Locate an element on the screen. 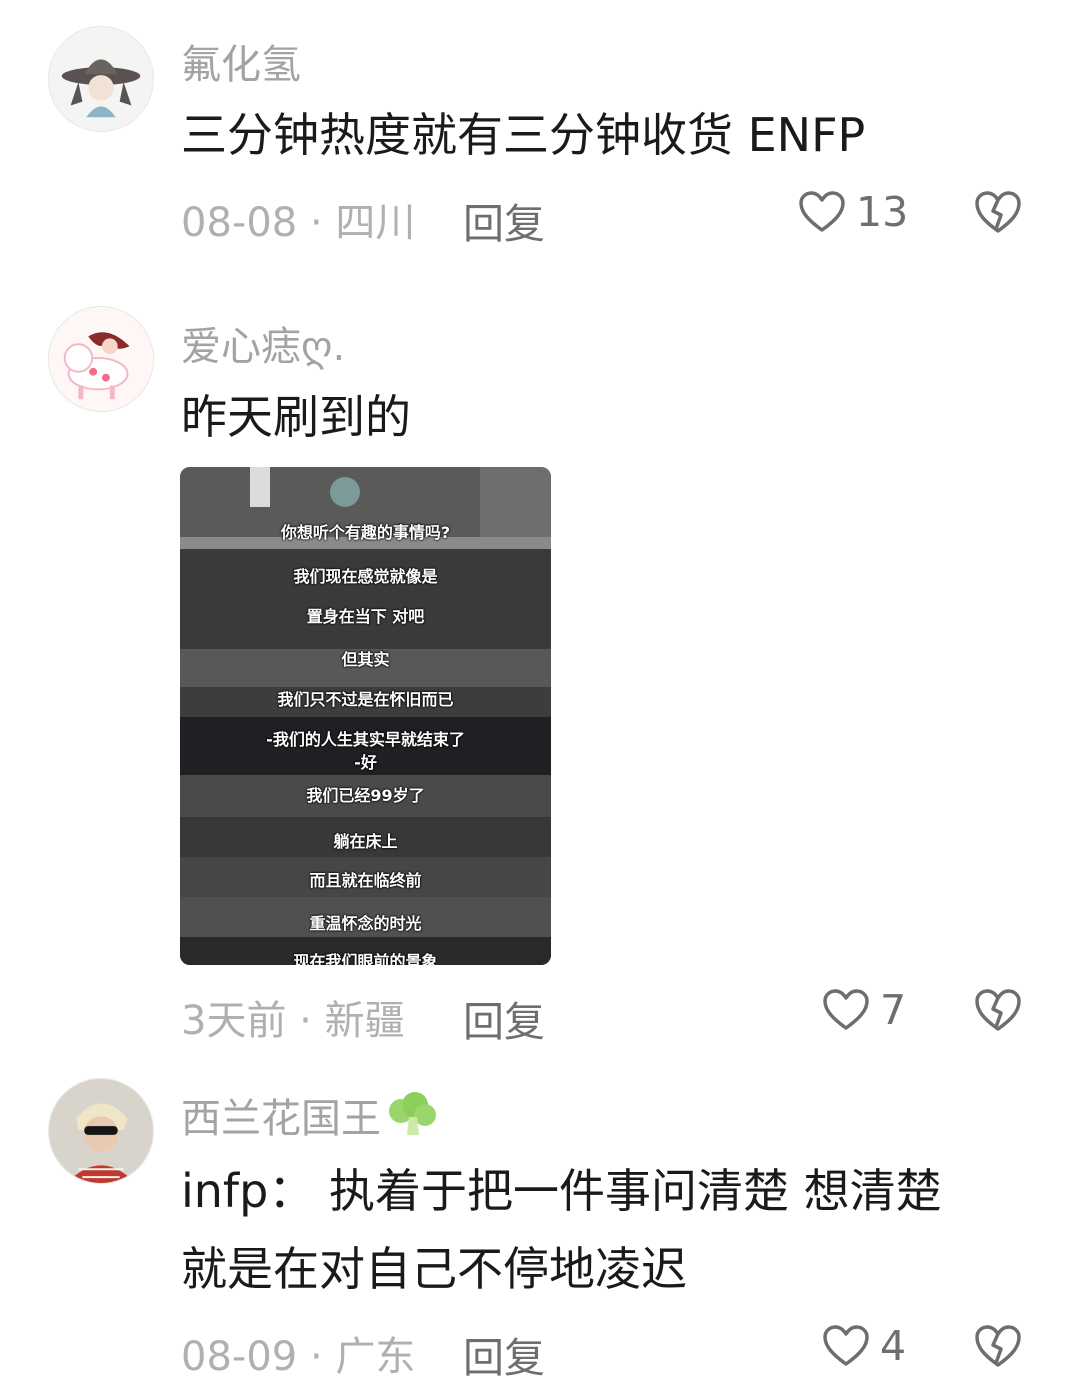 The image size is (1080, 1384). image-caption: 你想听个有趣的事情吗? is located at coordinates (365, 532).